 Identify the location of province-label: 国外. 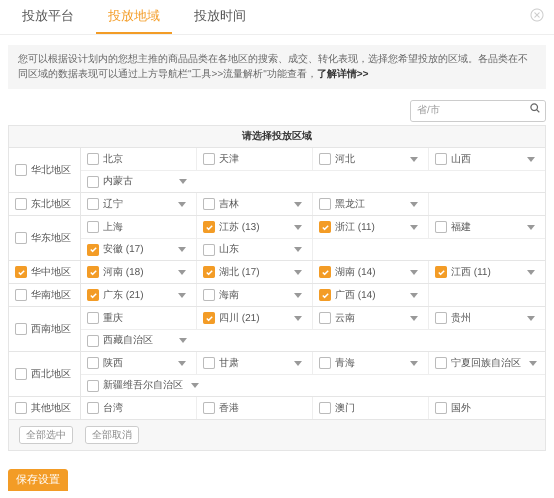
(461, 409).